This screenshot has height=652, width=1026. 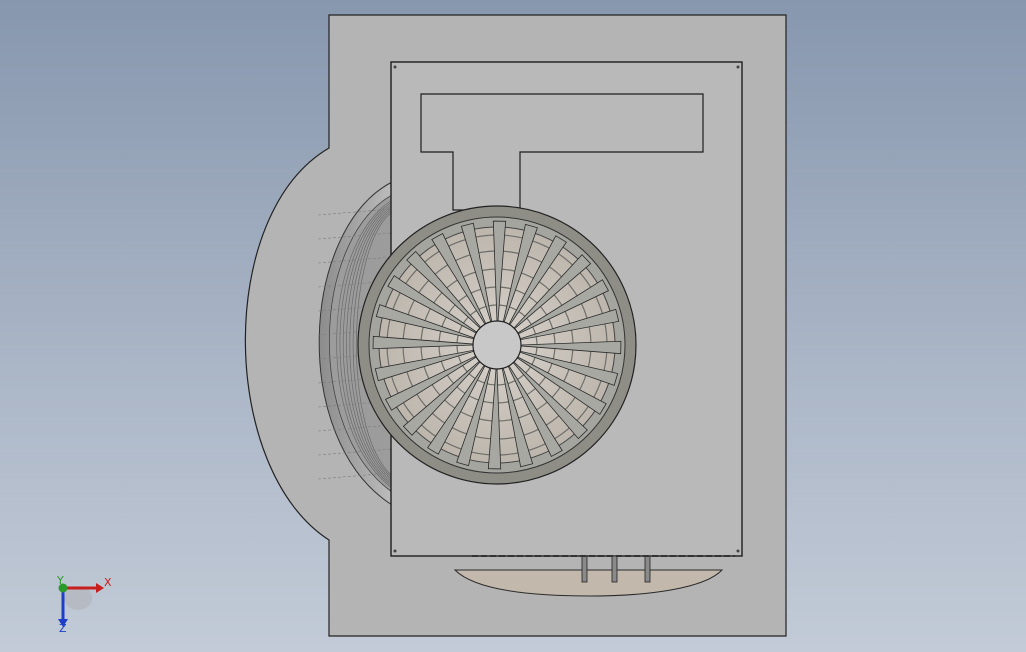 I want to click on fan-hub, so click(x=497, y=345).